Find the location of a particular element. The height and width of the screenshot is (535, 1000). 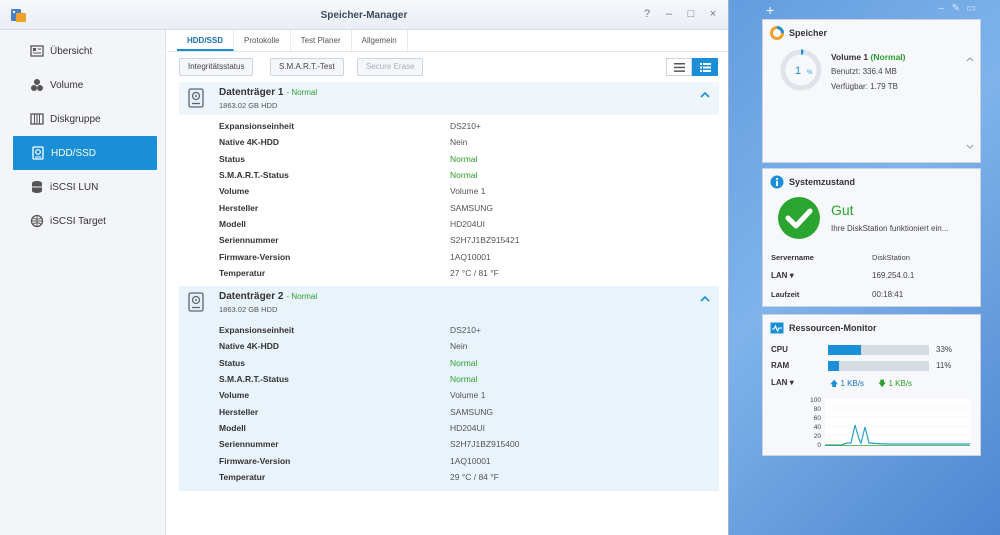

close-icon: × is located at coordinates (713, 14).